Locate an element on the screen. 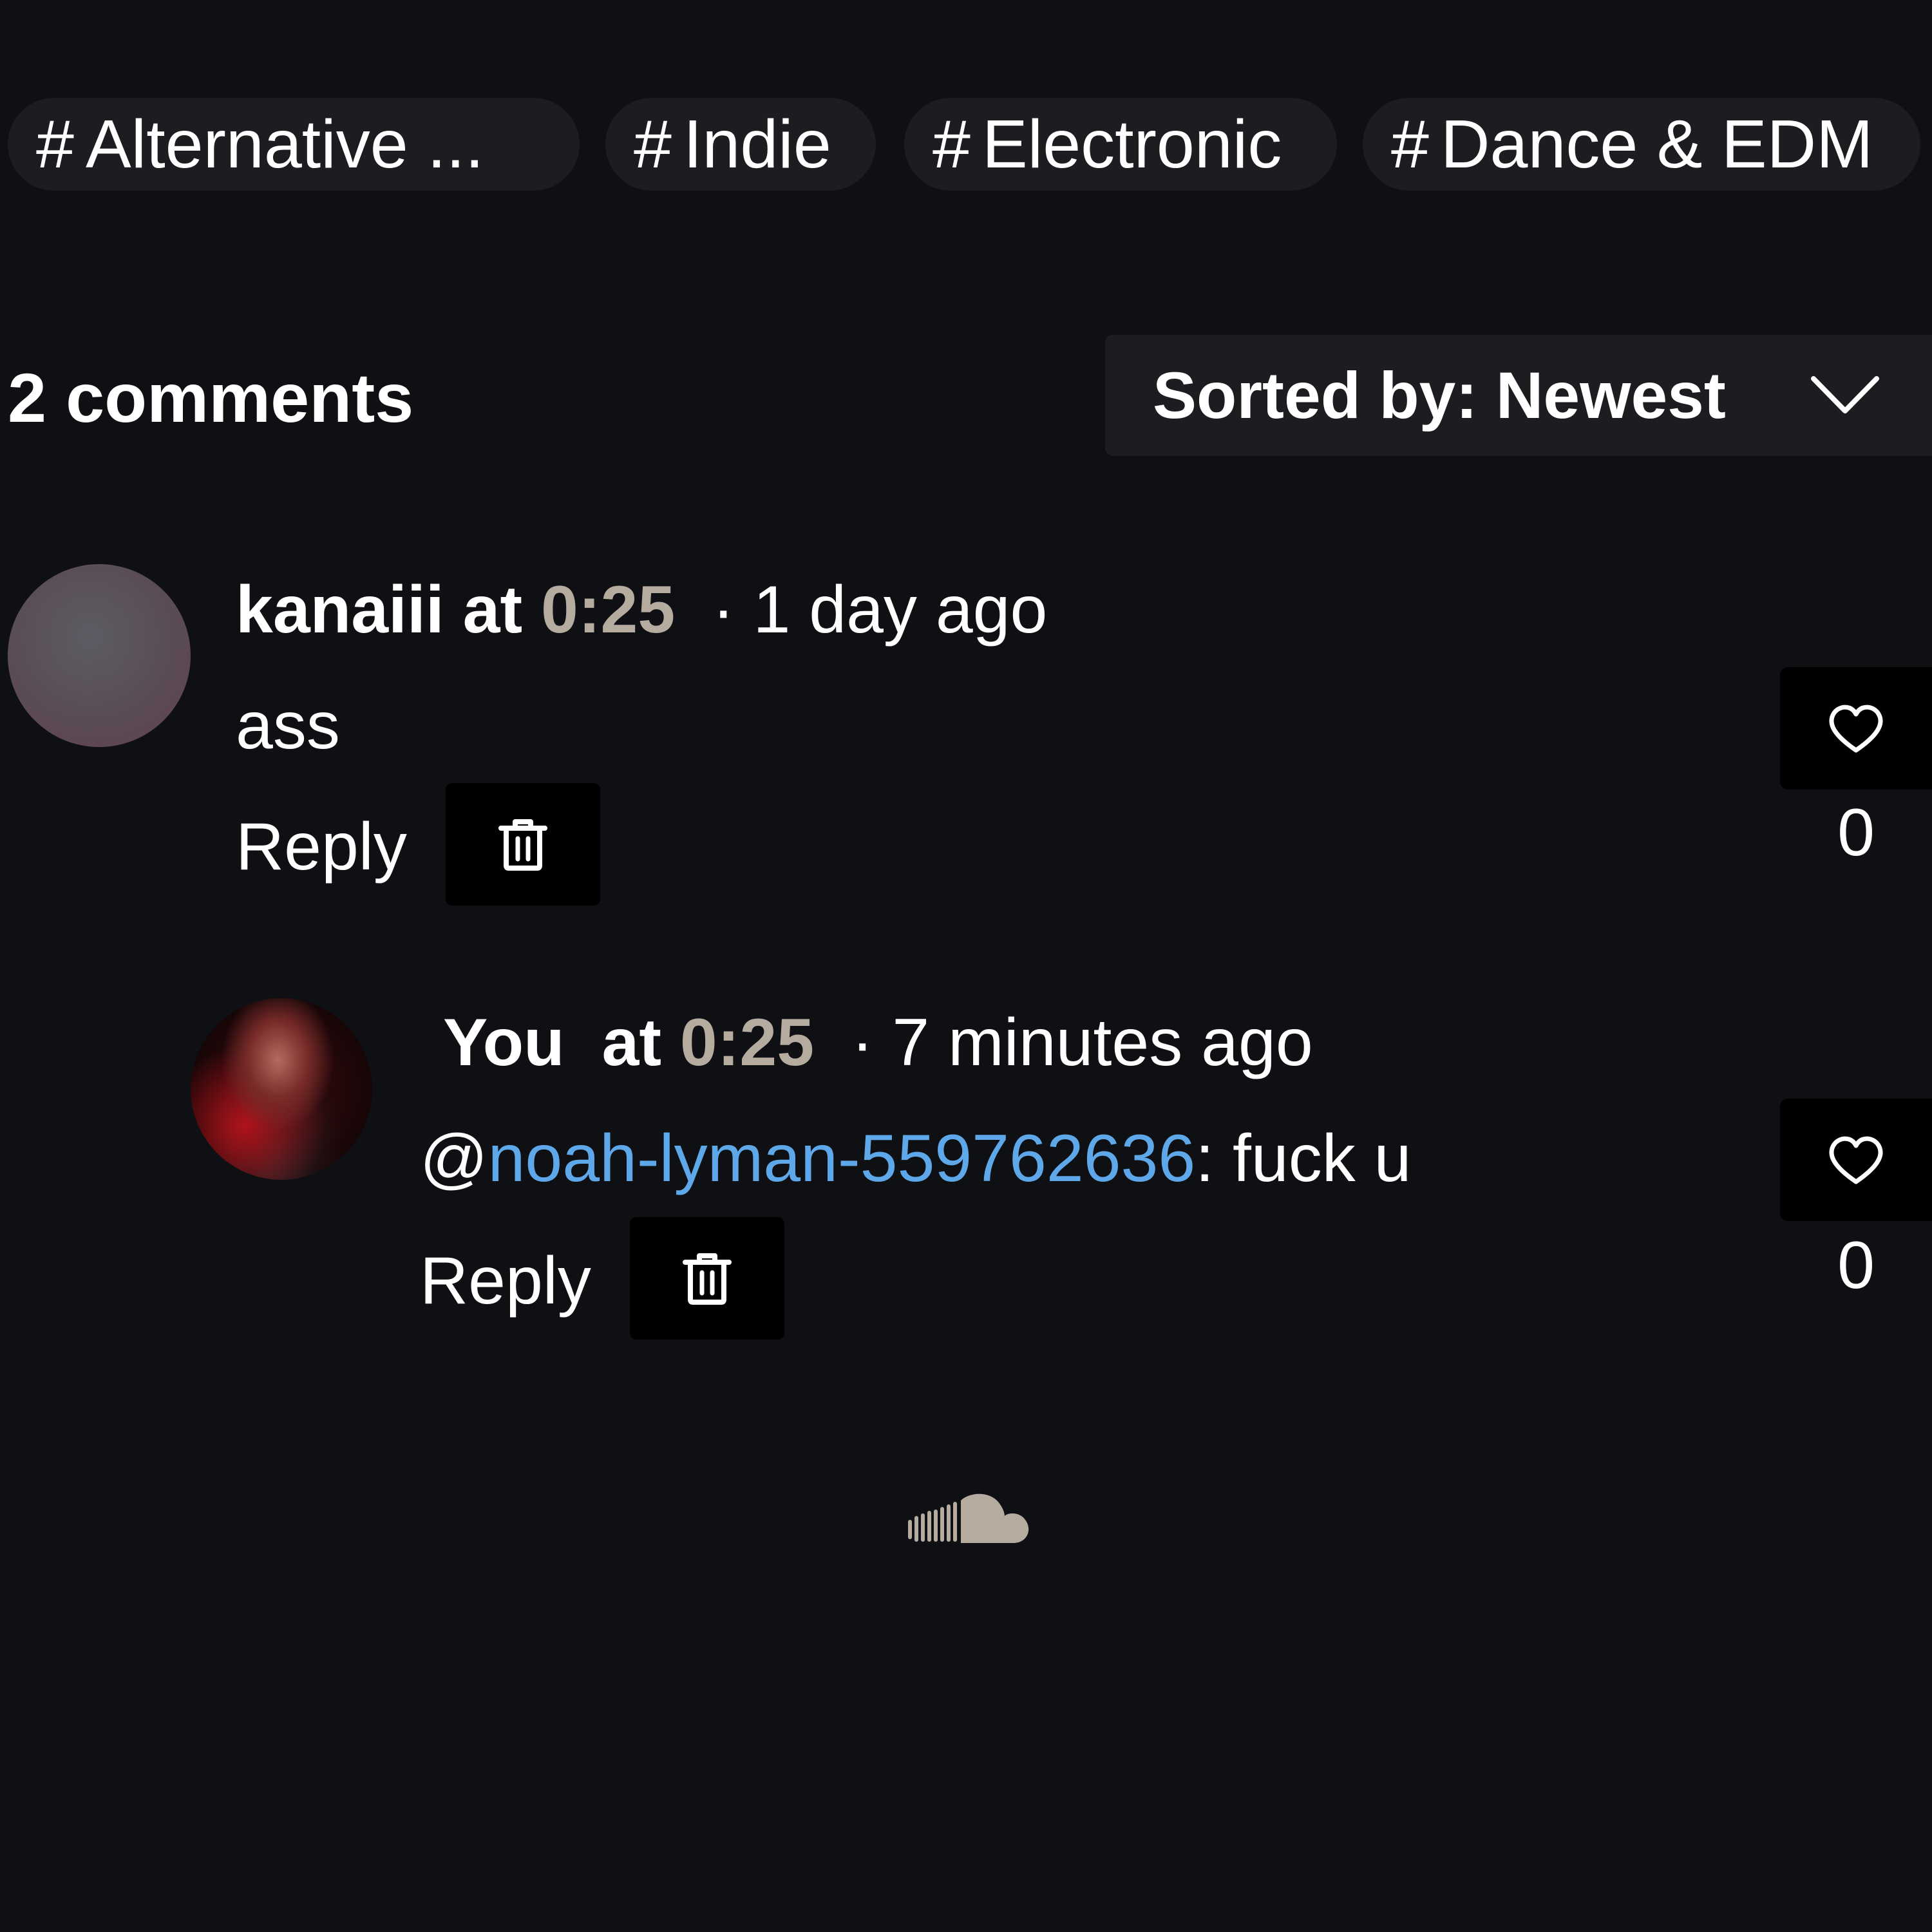  sort-label: Sorted by: Newest is located at coordinates (1440, 395).